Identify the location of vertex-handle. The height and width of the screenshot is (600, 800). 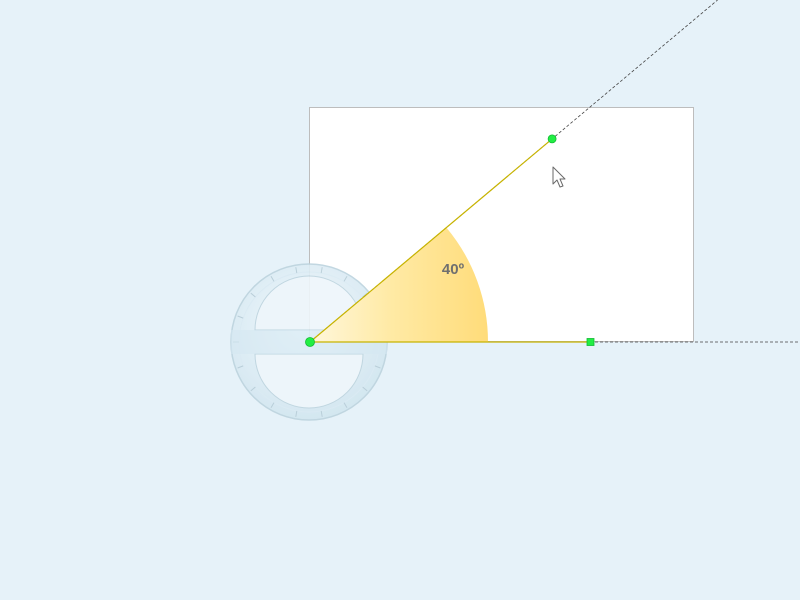
(310, 342).